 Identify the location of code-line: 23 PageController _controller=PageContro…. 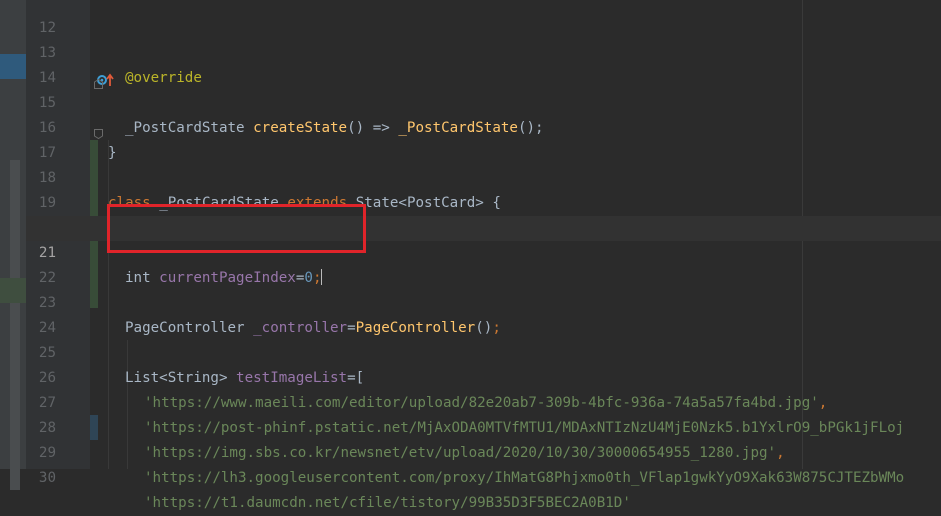
(483, 301).